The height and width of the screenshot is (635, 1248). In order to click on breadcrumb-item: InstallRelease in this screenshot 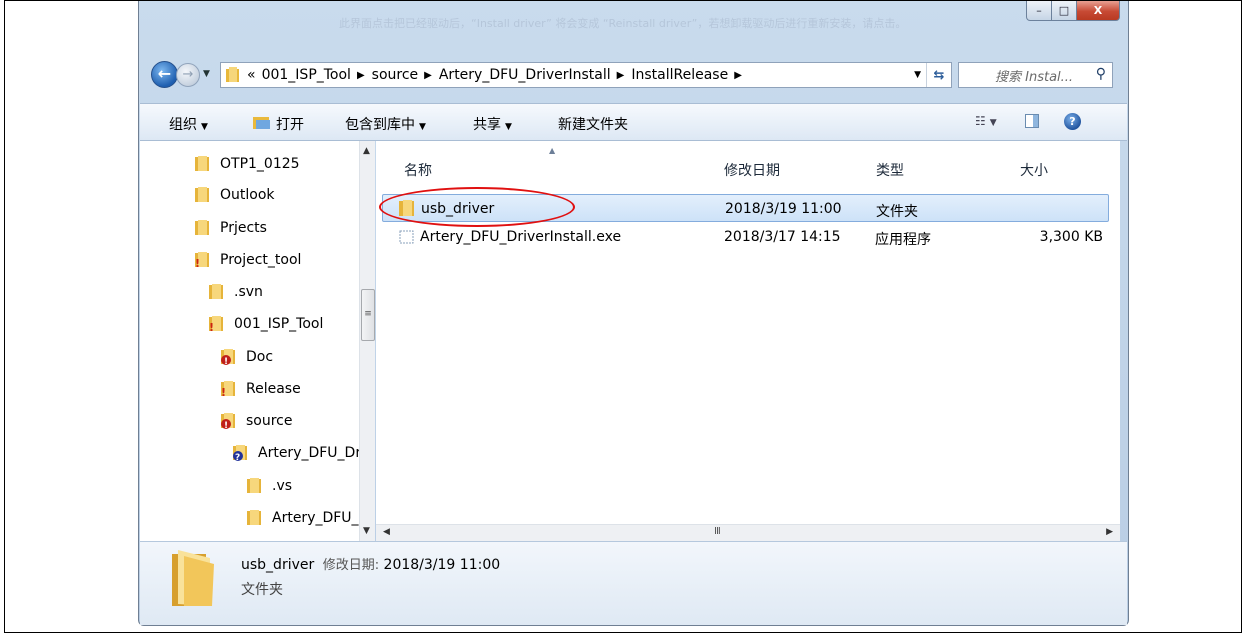, I will do `click(679, 75)`.